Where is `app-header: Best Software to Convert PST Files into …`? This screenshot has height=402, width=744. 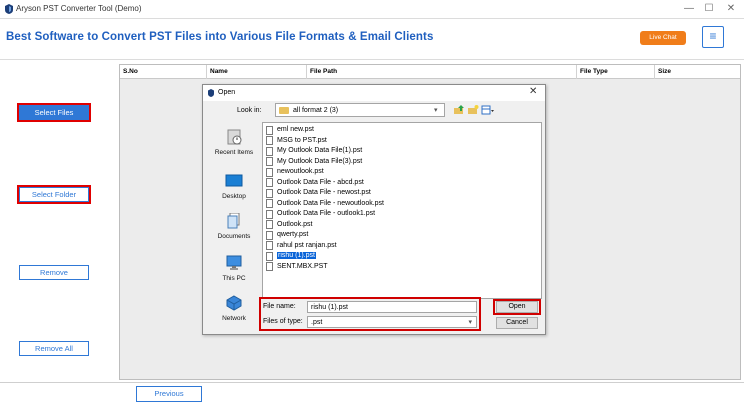 app-header: Best Software to Convert PST Files into … is located at coordinates (372, 39).